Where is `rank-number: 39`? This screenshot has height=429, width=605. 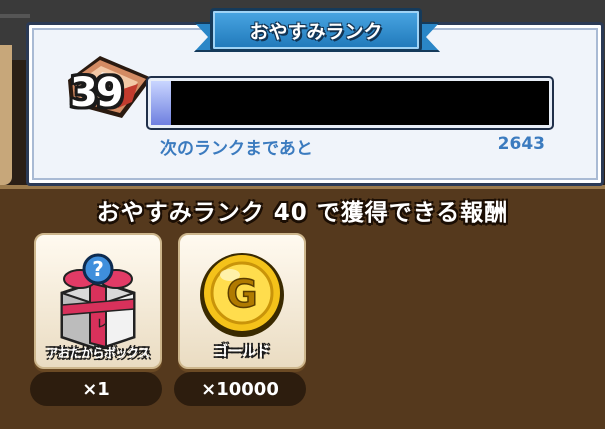 rank-number: 39 is located at coordinates (97, 93).